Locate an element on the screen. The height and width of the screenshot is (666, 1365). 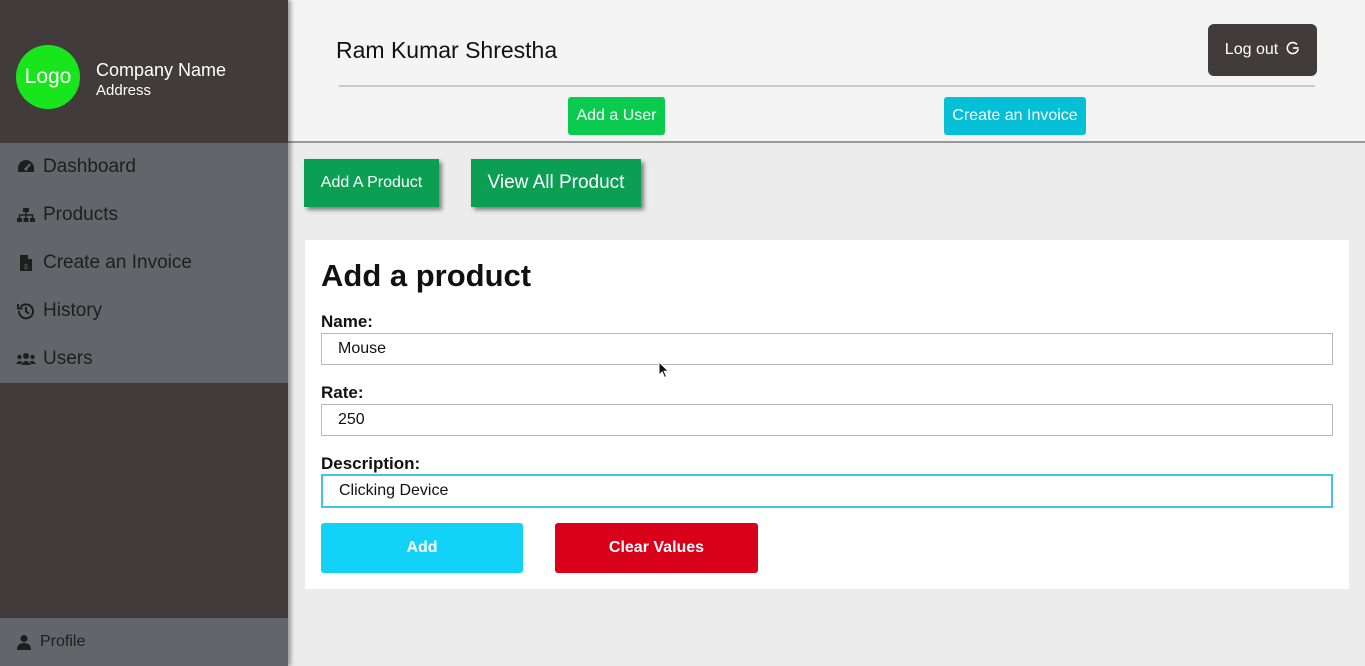
sidebar-item-label: Create an Invoice is located at coordinates (117, 262).